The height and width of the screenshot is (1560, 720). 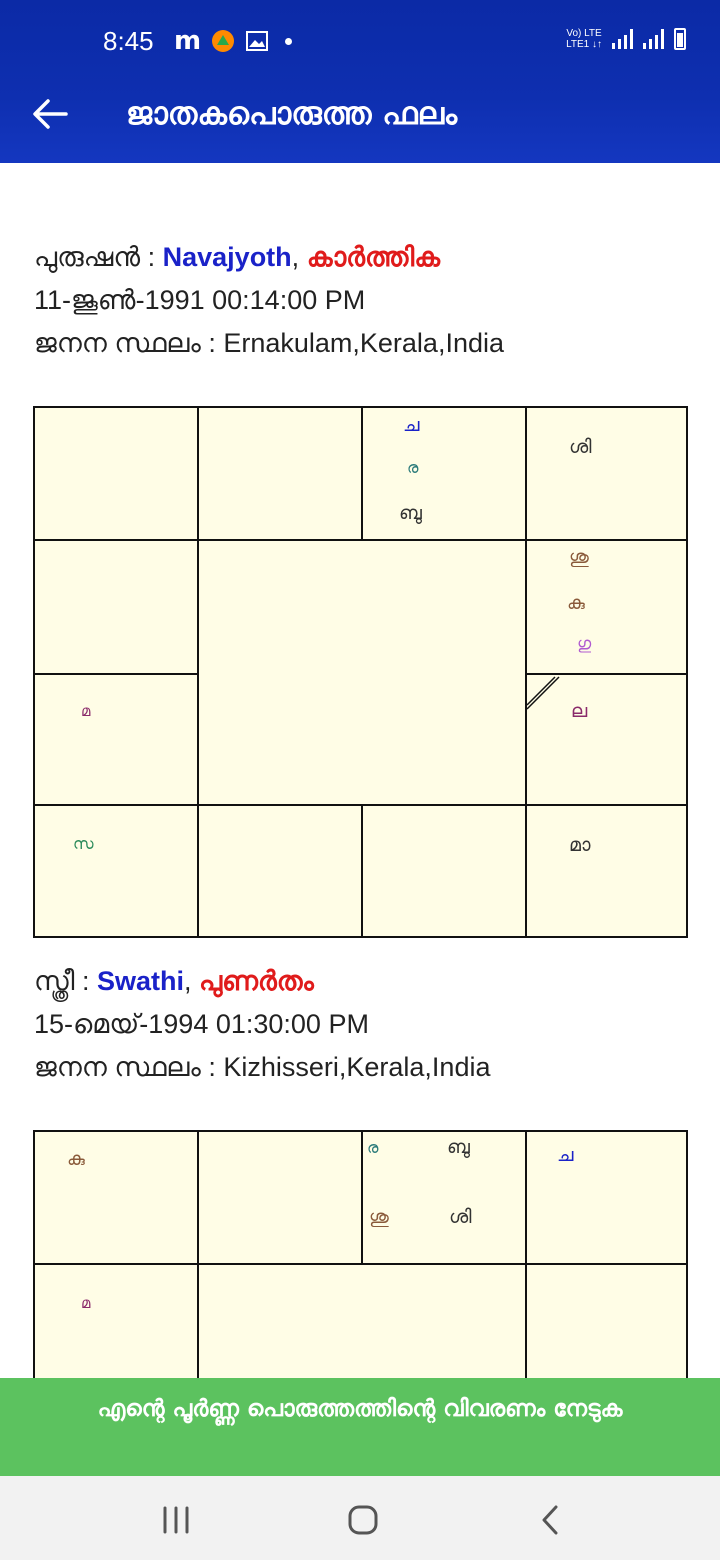 I want to click on male-label: പുരുഷൻ :, so click(x=98, y=257).